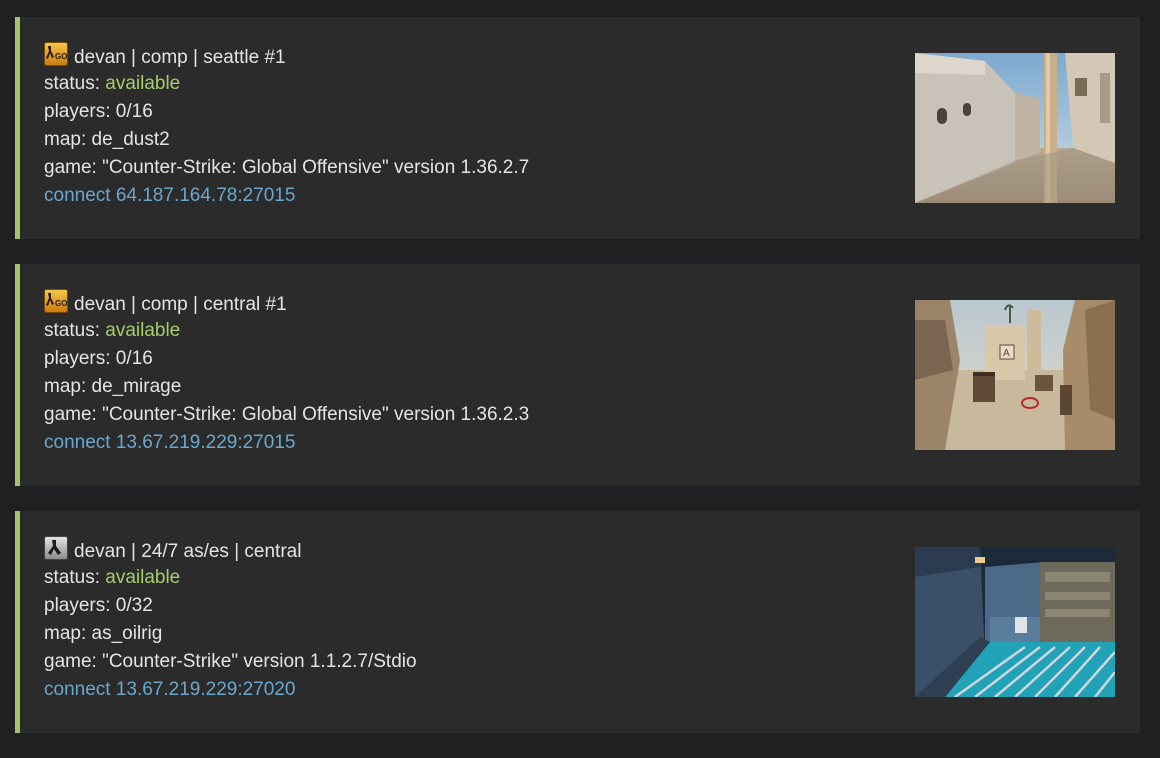  Describe the element at coordinates (56, 548) in the screenshot. I see `cs16-game-icon` at that location.